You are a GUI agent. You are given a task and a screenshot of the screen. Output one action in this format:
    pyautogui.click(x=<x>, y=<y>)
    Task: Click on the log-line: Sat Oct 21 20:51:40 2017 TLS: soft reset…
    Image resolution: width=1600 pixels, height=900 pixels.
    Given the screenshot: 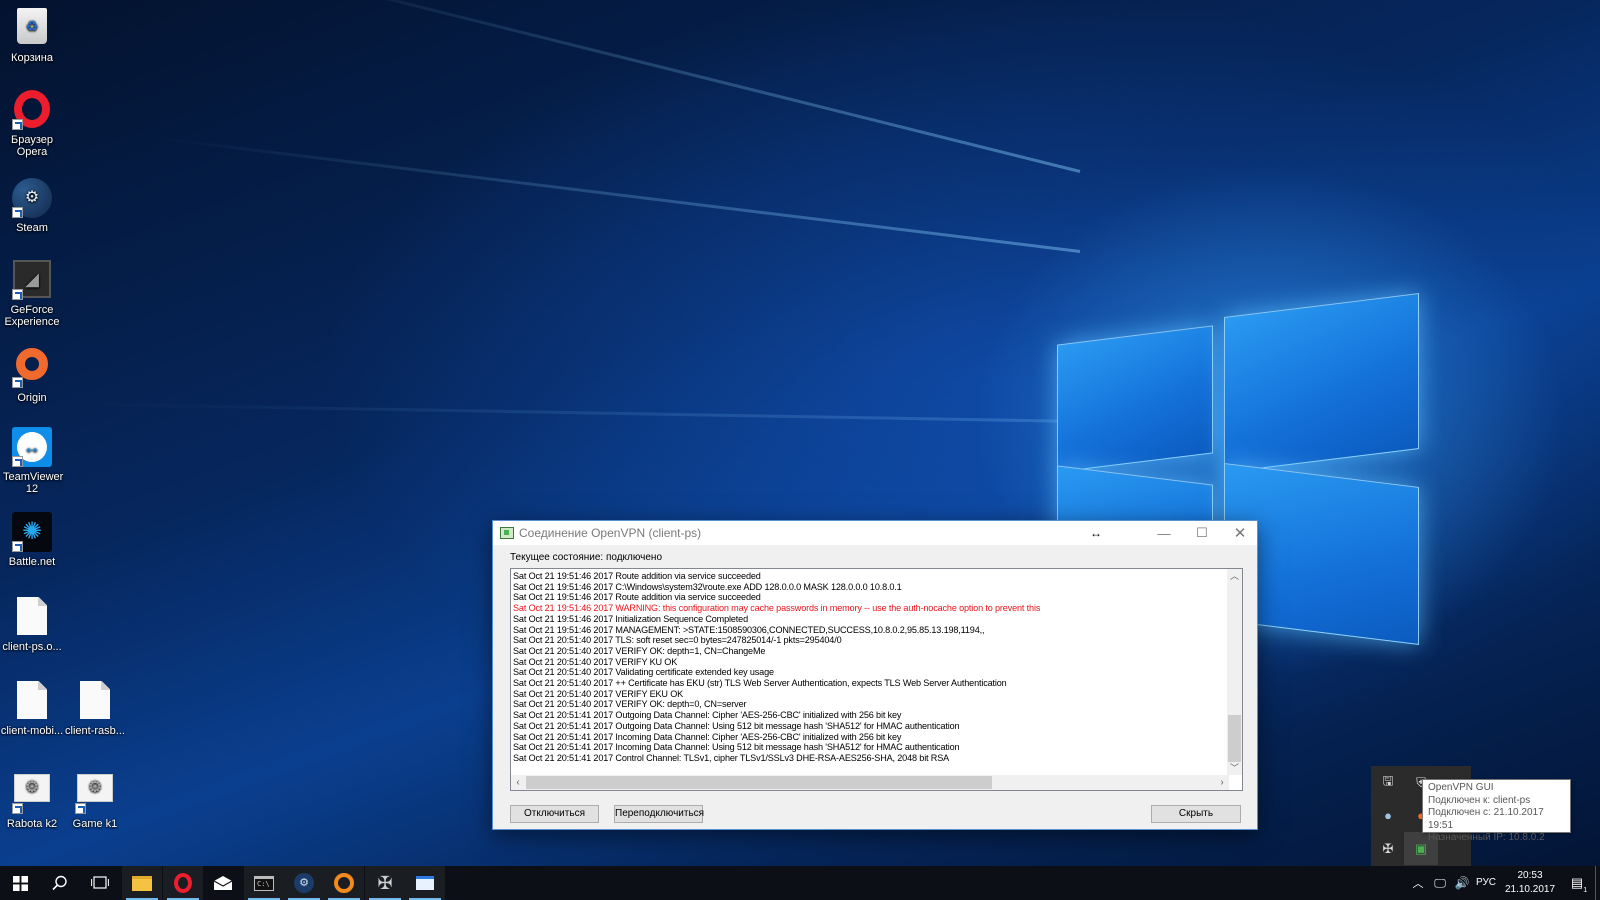 What is the action you would take?
    pyautogui.click(x=677, y=640)
    